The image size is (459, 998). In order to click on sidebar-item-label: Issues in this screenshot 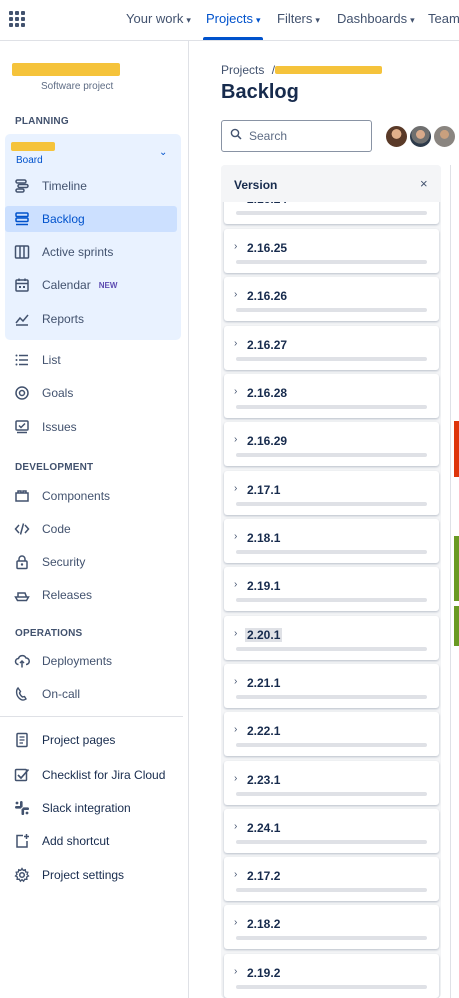, I will do `click(59, 427)`.